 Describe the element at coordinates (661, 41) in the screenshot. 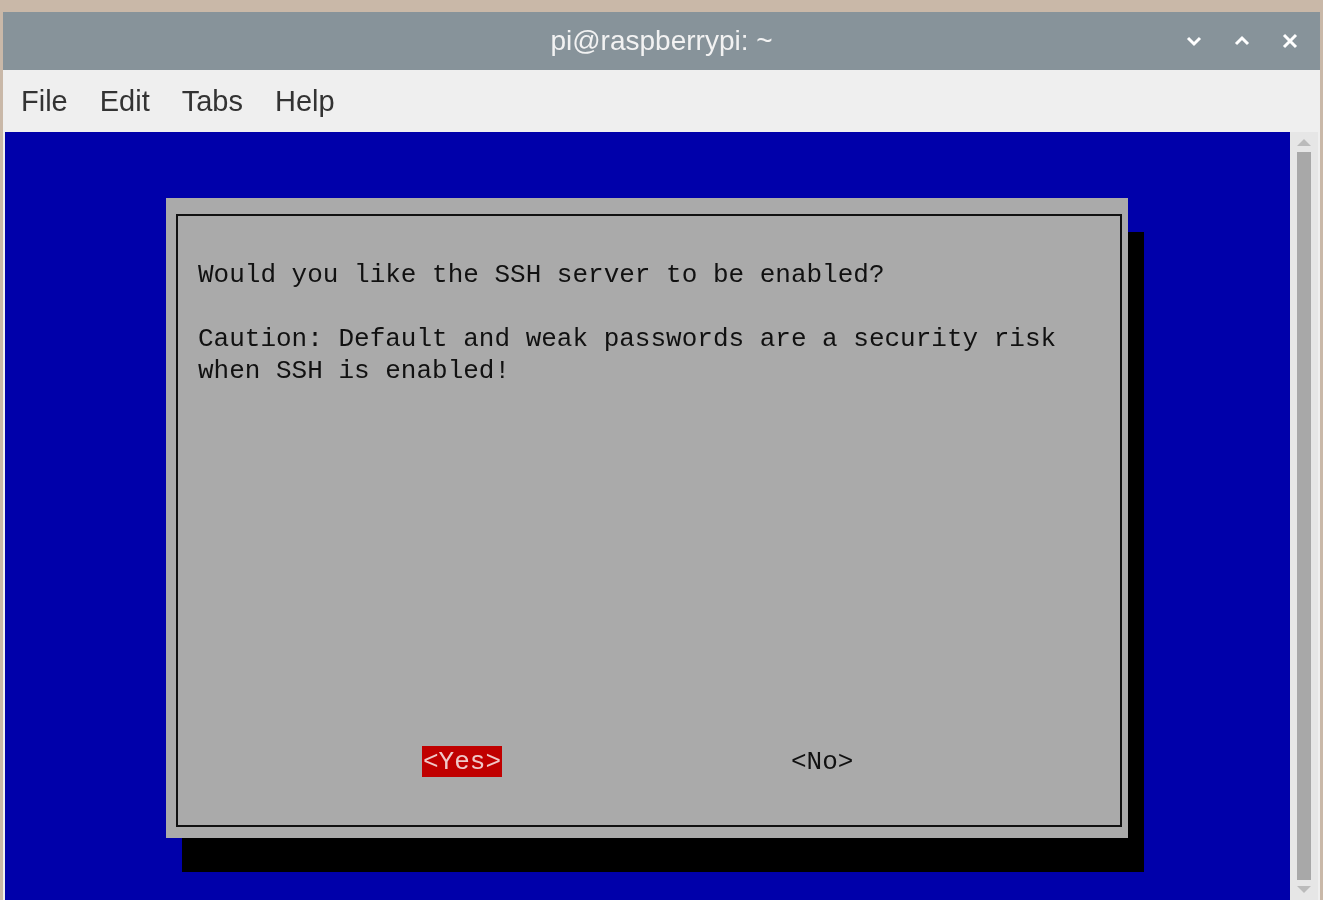

I see `window-title: pi@raspberrypi: ~` at that location.